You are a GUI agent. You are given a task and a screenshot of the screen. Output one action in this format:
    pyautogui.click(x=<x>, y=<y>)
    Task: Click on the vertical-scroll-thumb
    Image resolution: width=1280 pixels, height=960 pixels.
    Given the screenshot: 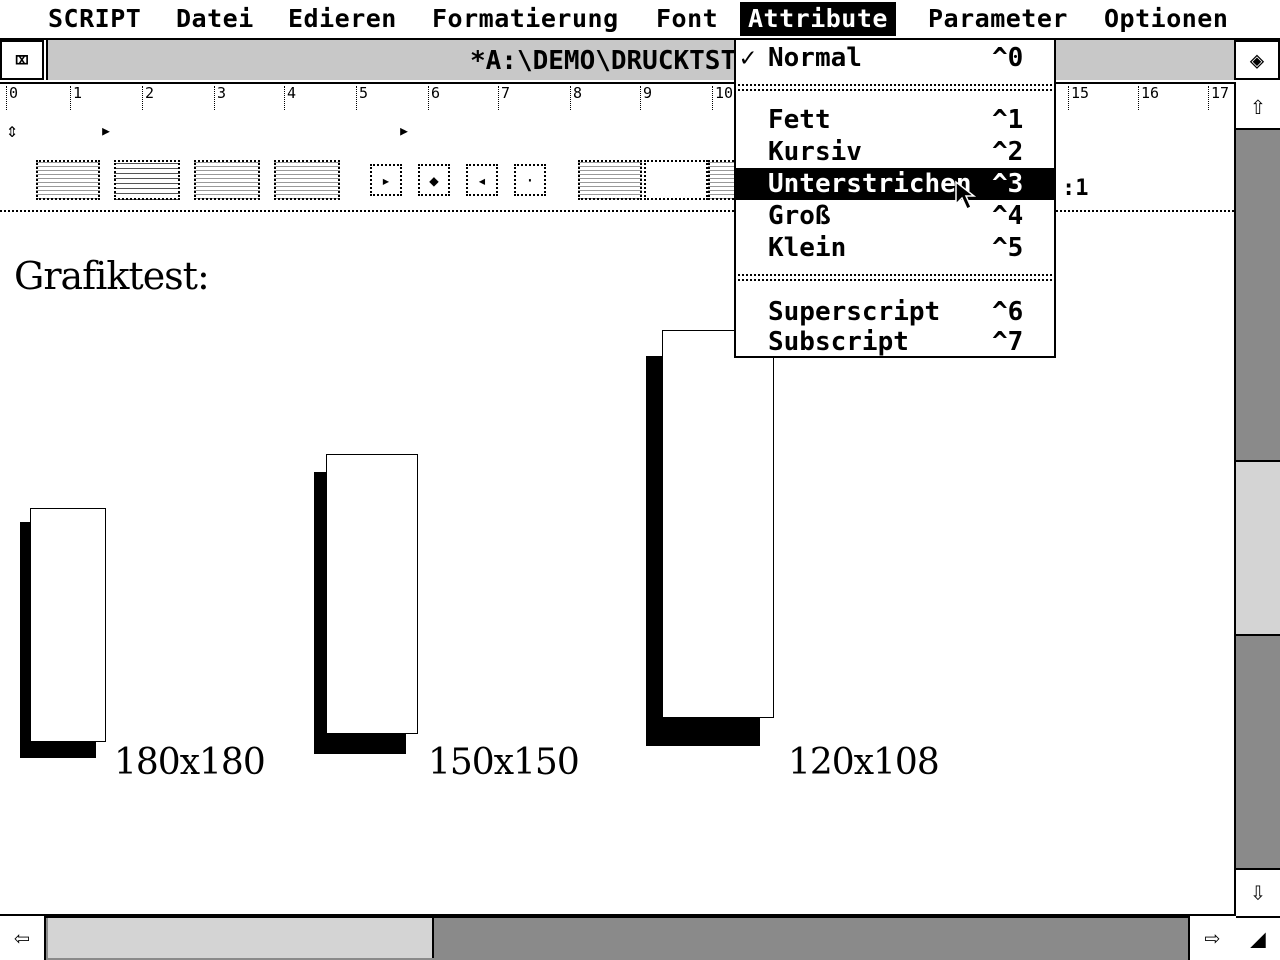 What is the action you would take?
    pyautogui.click(x=1258, y=548)
    